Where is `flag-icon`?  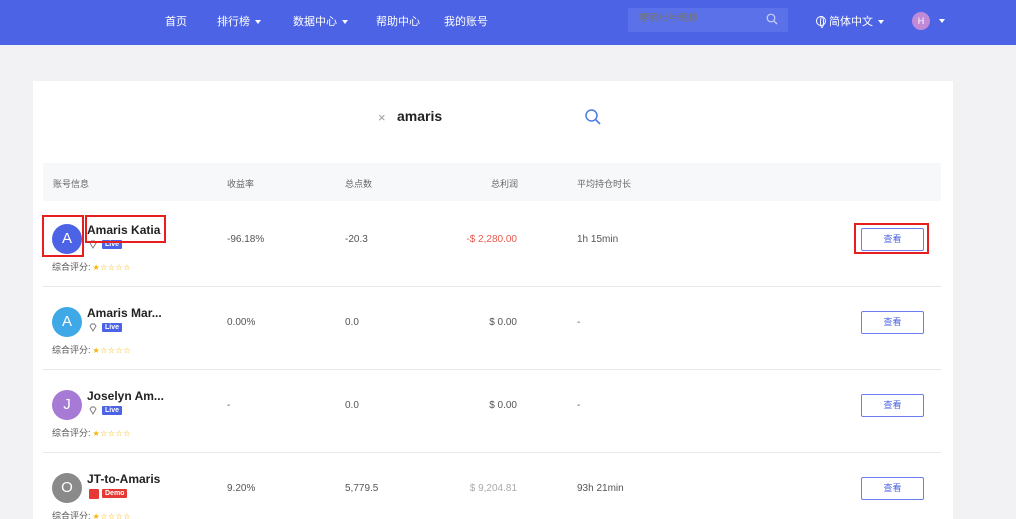 flag-icon is located at coordinates (94, 494).